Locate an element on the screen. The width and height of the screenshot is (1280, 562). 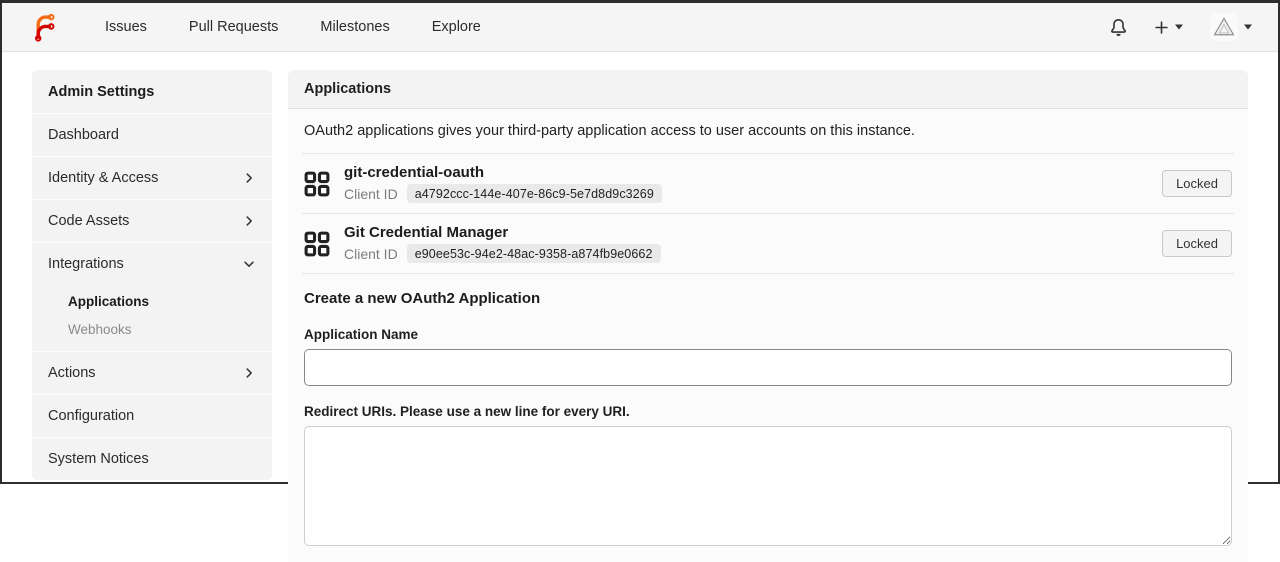
sidebar-item-label: Integrations is located at coordinates (86, 264).